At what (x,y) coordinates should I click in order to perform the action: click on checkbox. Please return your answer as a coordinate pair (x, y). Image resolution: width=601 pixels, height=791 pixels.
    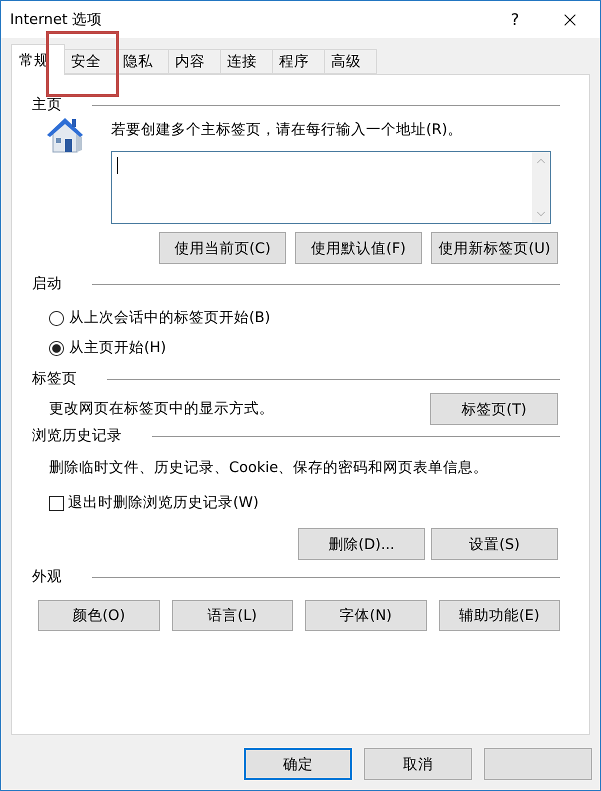
    Looking at the image, I should click on (56, 503).